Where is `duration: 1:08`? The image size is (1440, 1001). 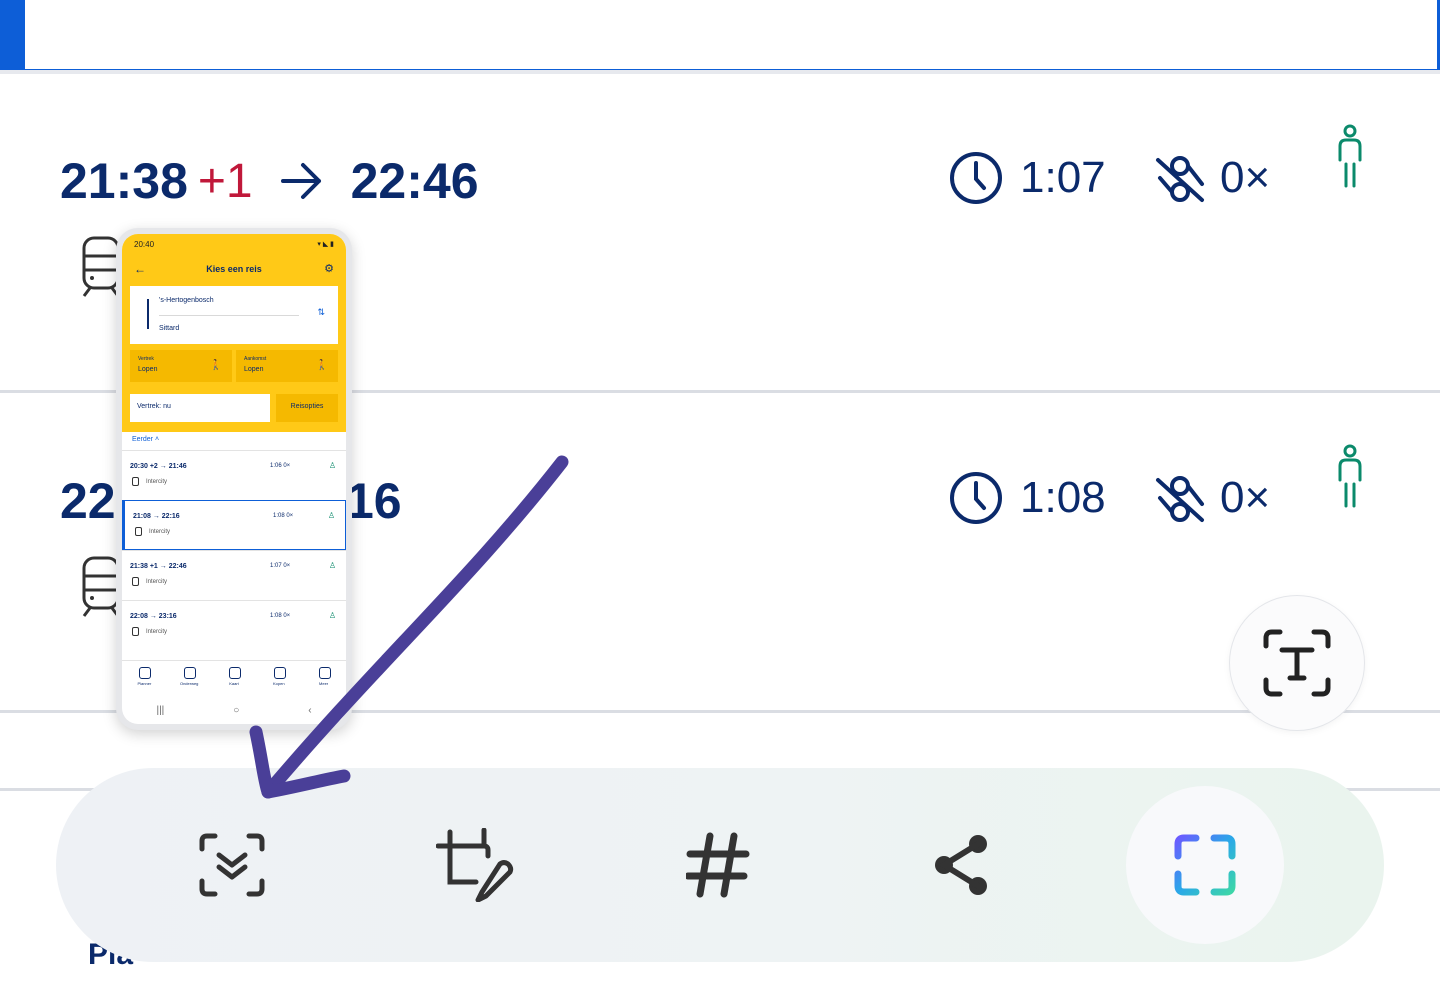 duration: 1:08 is located at coordinates (1027, 498).